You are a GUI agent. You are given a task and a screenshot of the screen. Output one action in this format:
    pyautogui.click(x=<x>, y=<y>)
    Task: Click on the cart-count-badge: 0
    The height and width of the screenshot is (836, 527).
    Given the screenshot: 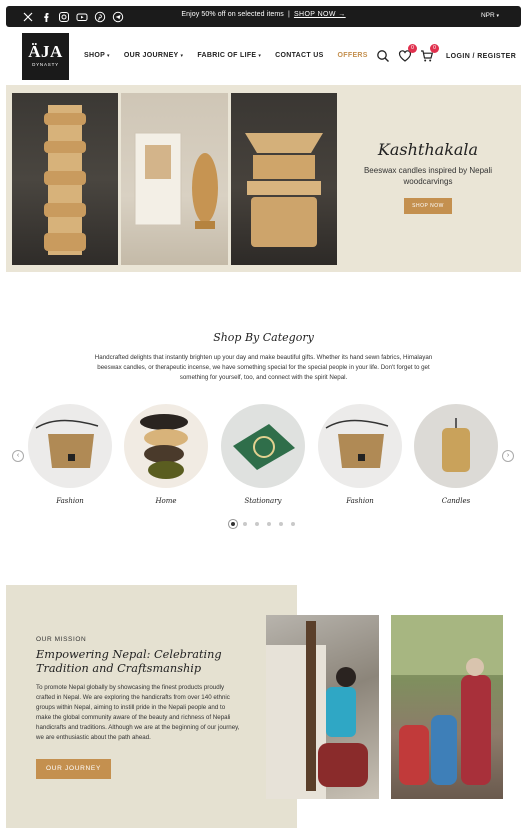 What is the action you would take?
    pyautogui.click(x=434, y=48)
    